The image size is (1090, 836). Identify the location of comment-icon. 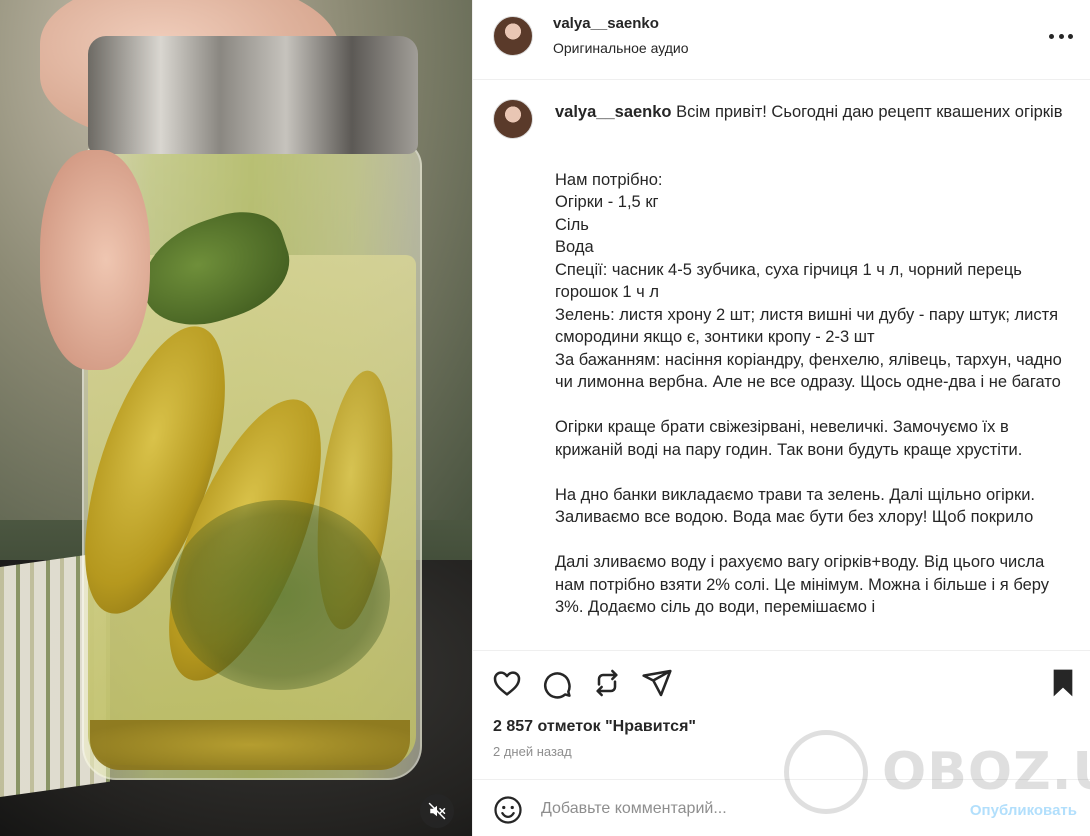
(557, 685).